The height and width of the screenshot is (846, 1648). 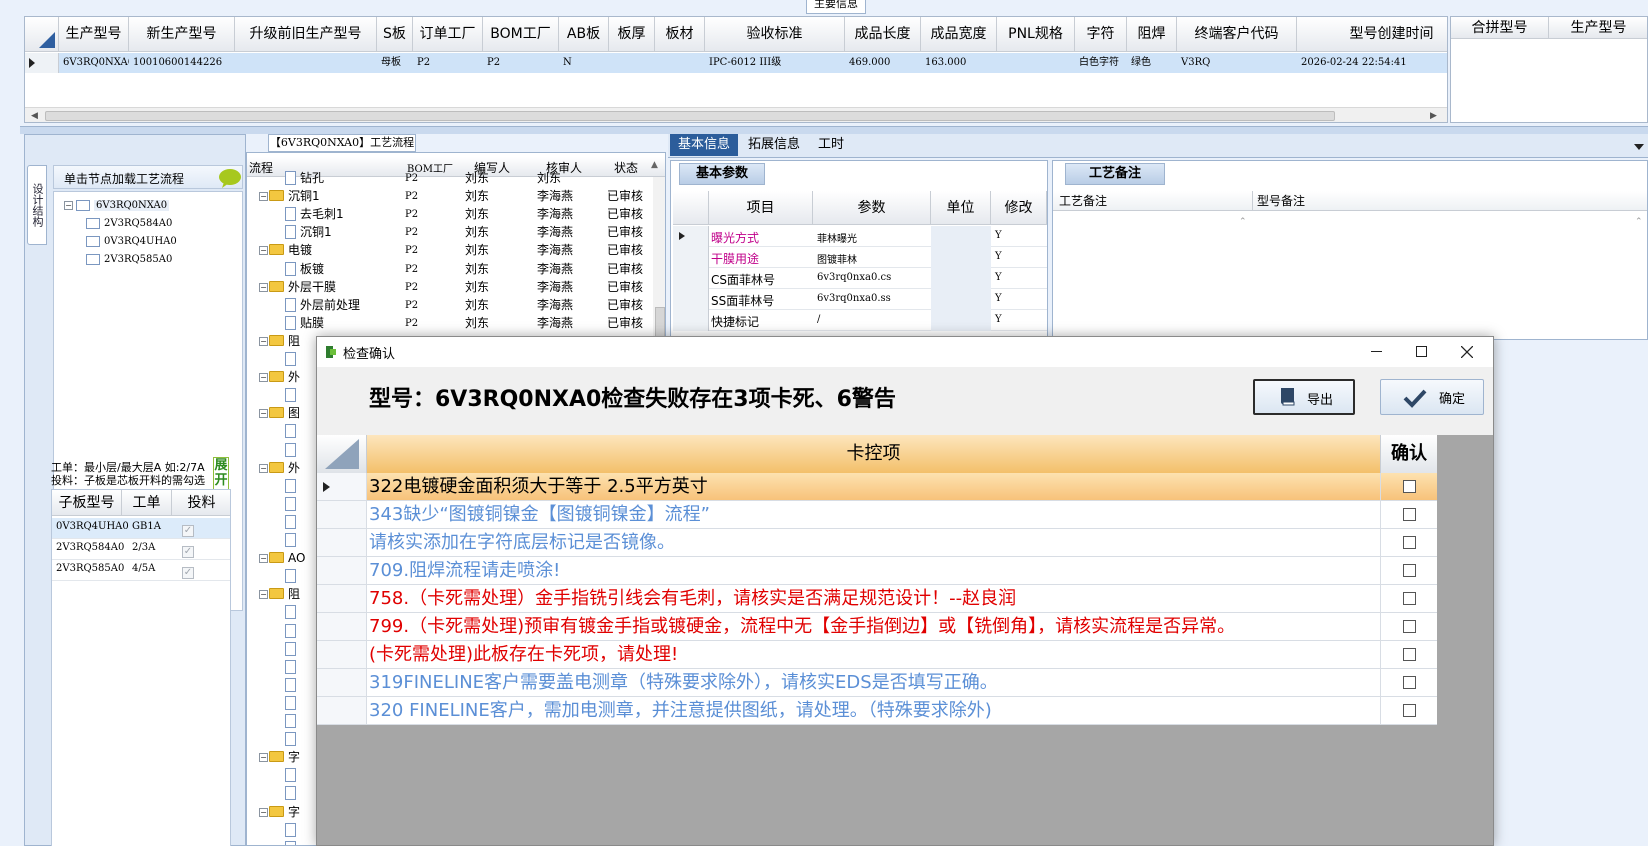 I want to click on maximize-icon, so click(x=1421, y=351).